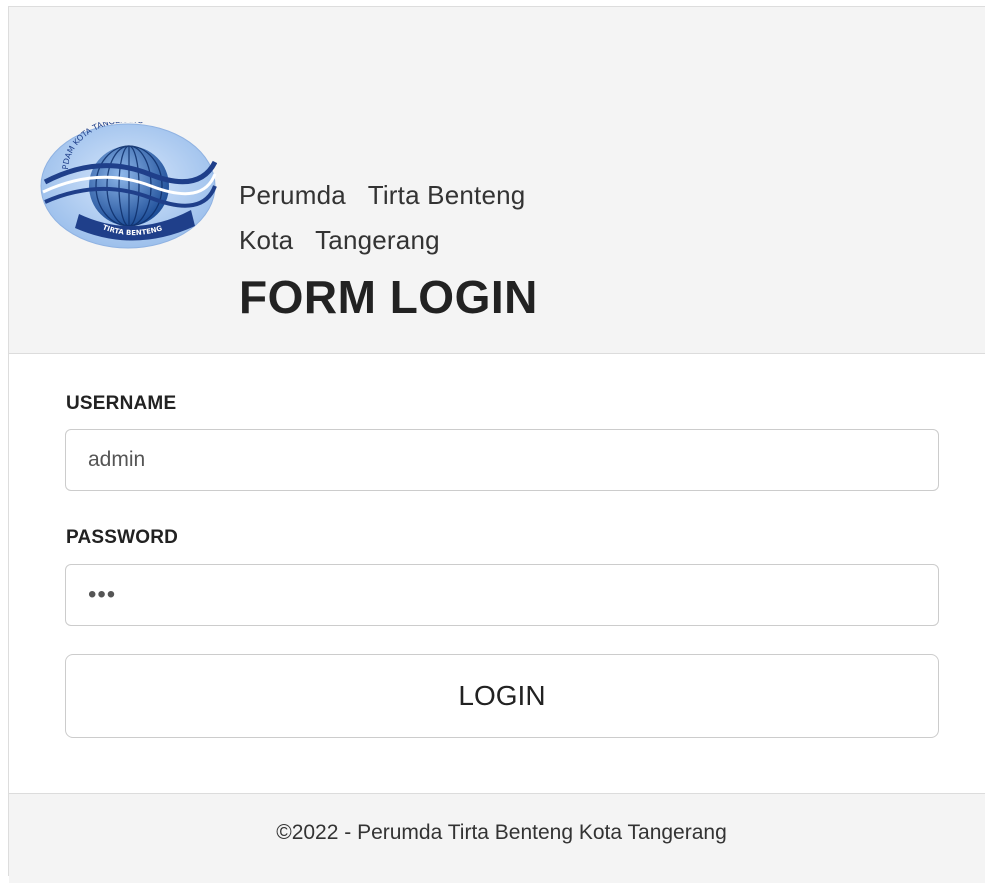 The image size is (985, 883). What do you see at coordinates (502, 595) in the screenshot?
I see `password-field` at bounding box center [502, 595].